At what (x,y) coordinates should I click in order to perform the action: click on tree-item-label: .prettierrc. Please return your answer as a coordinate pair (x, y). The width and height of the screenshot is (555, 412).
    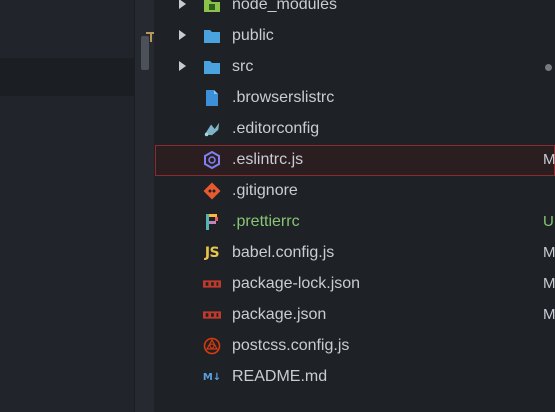
    Looking at the image, I should click on (266, 221).